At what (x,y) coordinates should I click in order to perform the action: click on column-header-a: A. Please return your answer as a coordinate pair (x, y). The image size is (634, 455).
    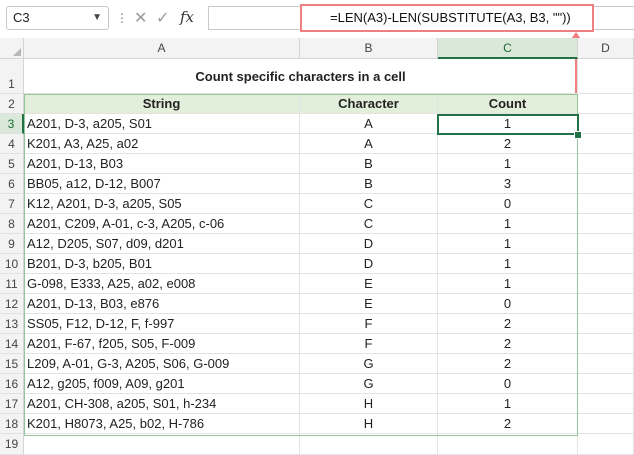
    Looking at the image, I should click on (162, 48).